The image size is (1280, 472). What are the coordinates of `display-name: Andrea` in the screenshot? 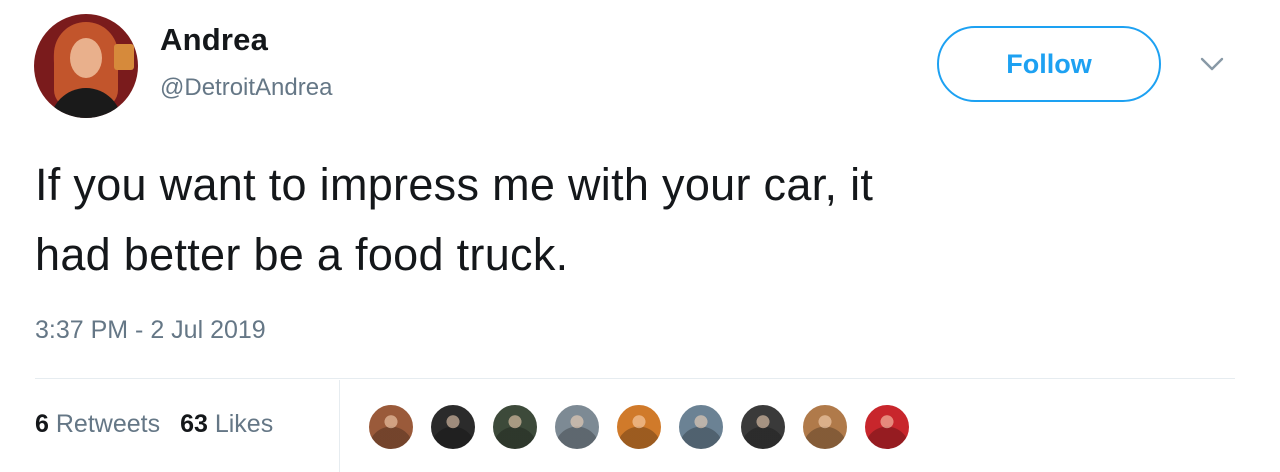 It's located at (214, 40).